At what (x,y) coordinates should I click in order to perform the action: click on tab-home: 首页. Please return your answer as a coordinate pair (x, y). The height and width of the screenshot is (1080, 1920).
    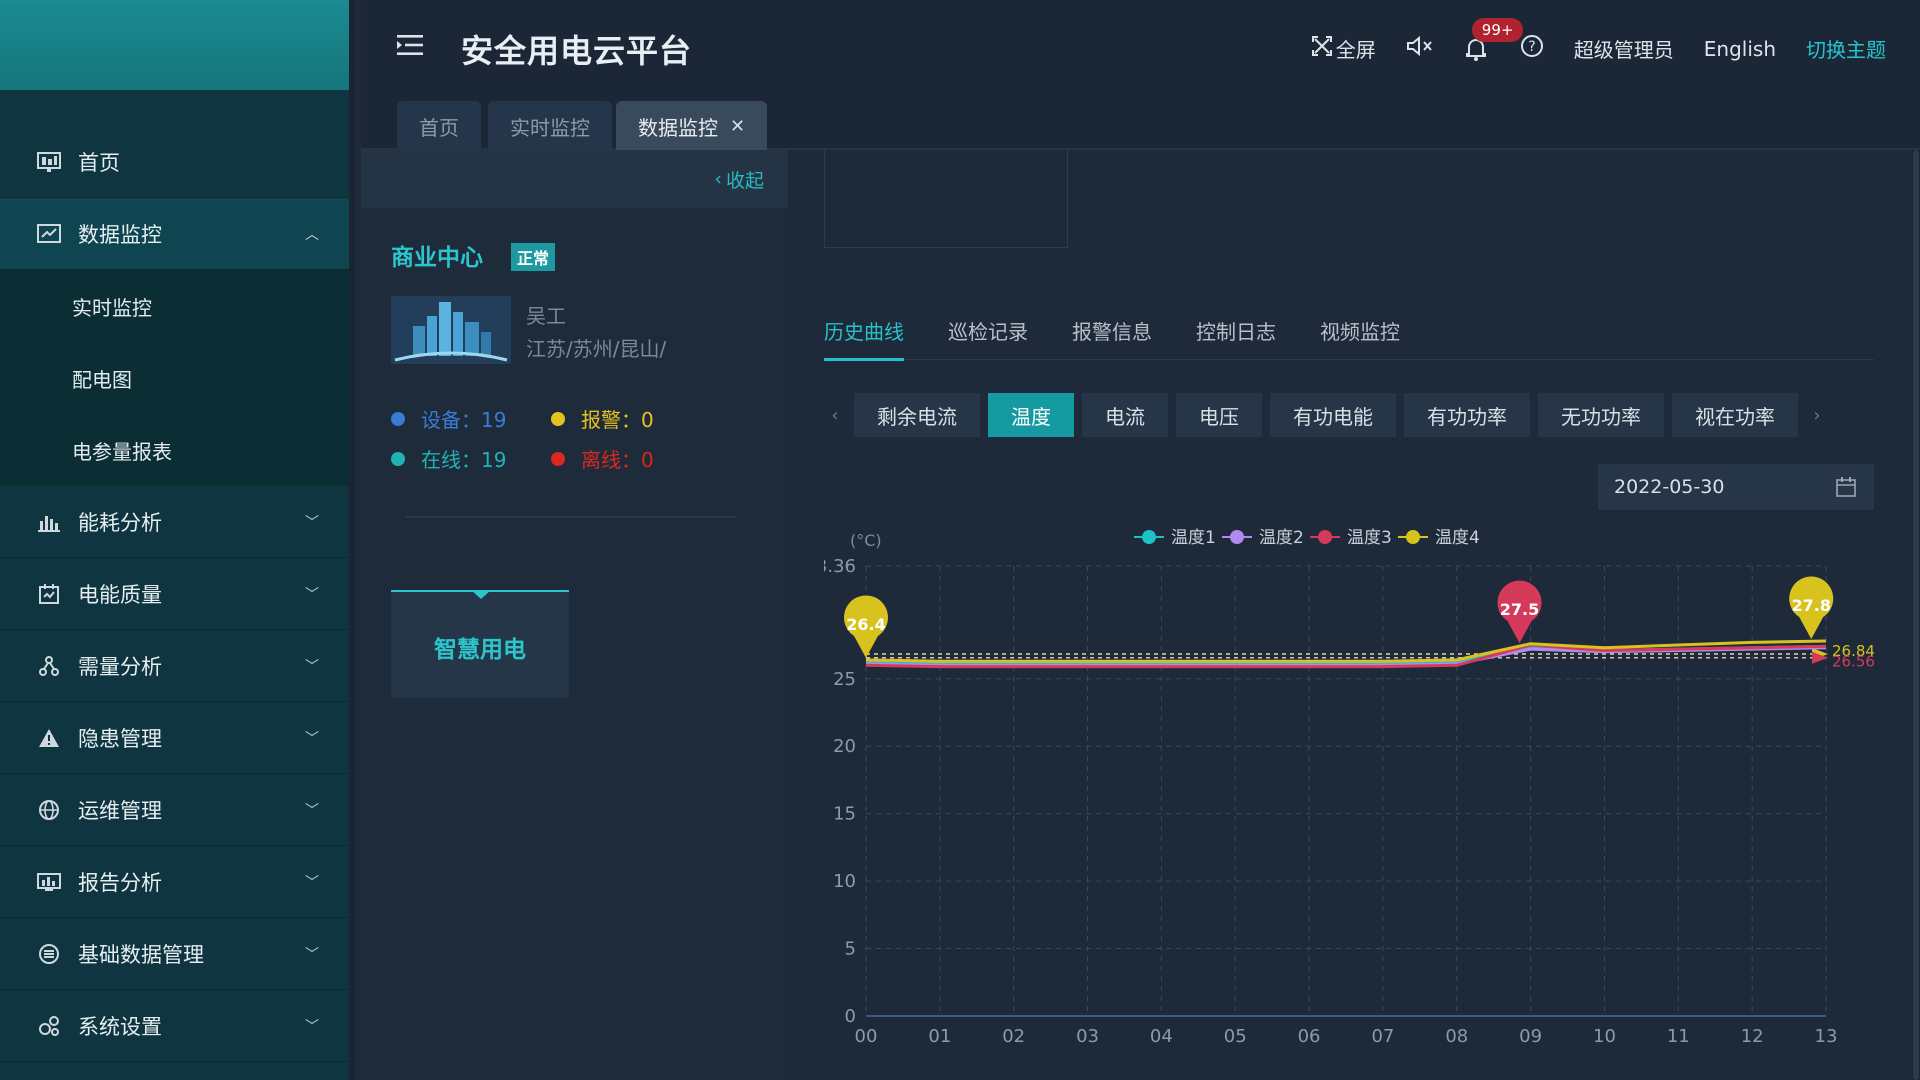
    Looking at the image, I should click on (439, 126).